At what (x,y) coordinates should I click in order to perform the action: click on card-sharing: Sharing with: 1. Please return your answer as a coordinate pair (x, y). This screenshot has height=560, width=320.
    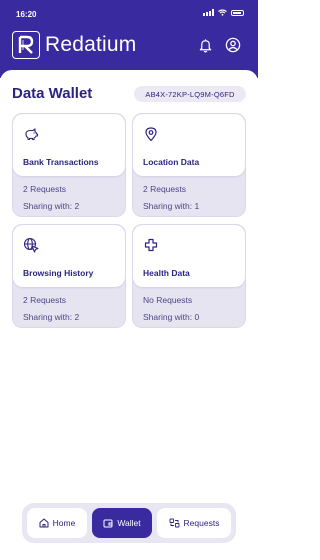
    Looking at the image, I should click on (171, 206).